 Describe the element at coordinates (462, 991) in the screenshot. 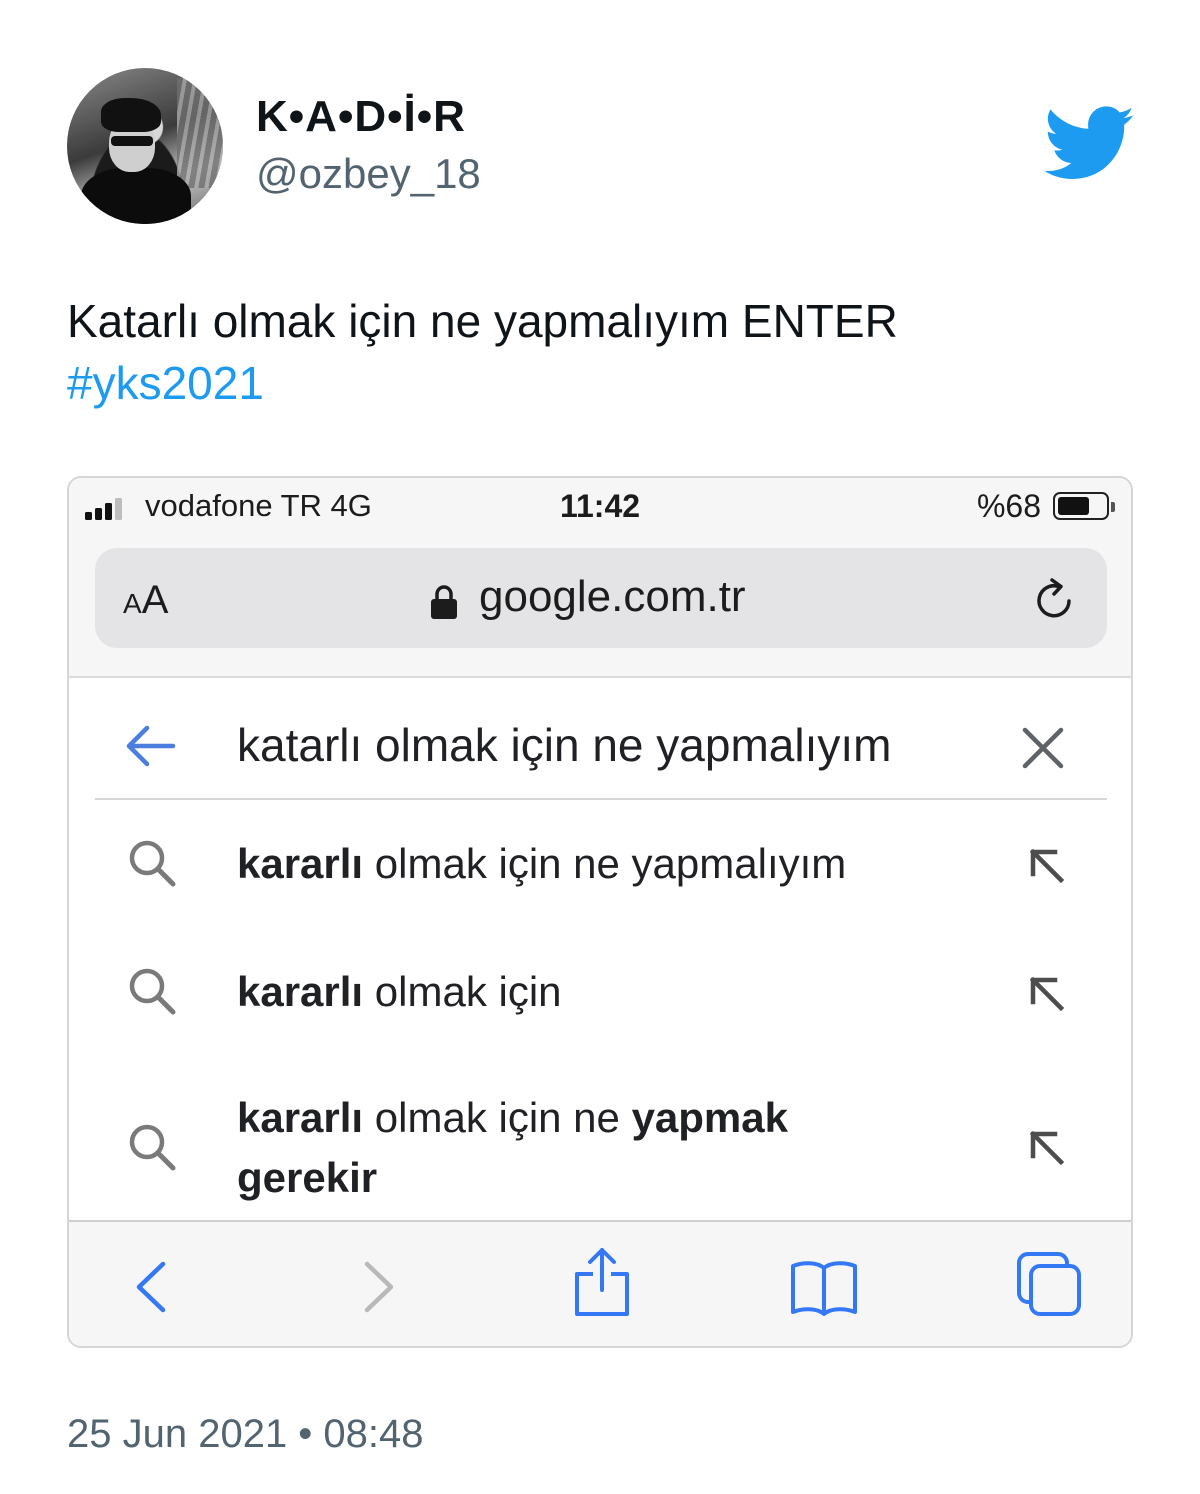

I see `suggestion-rest: olmak için` at that location.